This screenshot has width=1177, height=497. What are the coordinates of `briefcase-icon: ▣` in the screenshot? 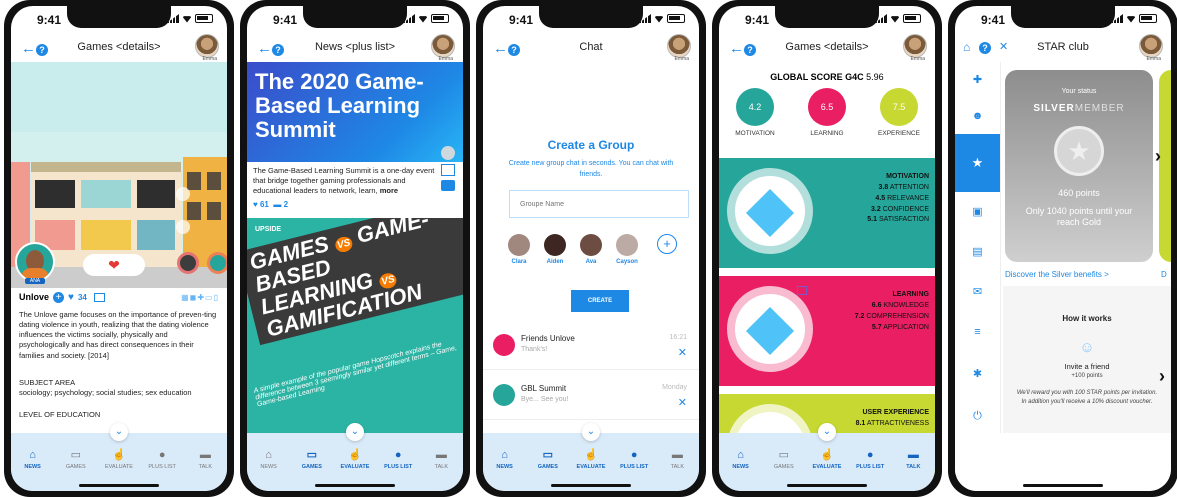 It's located at (977, 212).